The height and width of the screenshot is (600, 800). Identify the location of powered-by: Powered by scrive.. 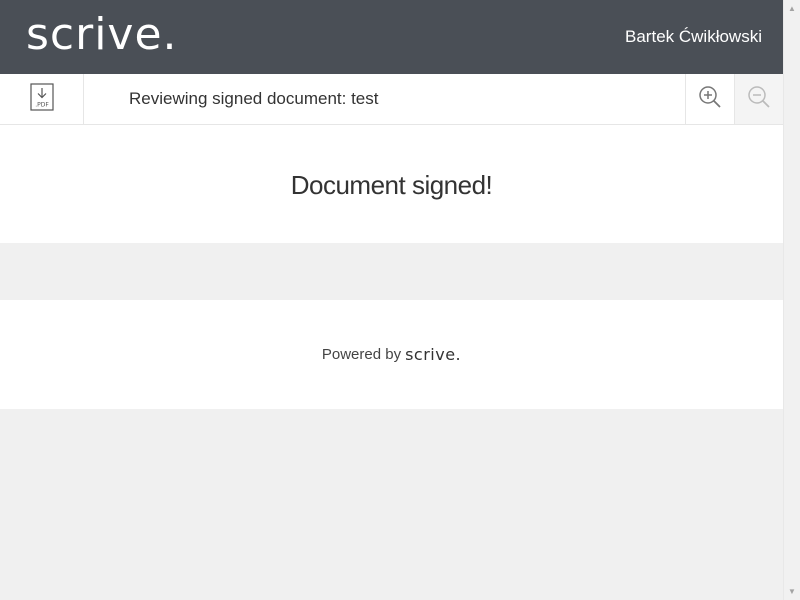
(391, 354).